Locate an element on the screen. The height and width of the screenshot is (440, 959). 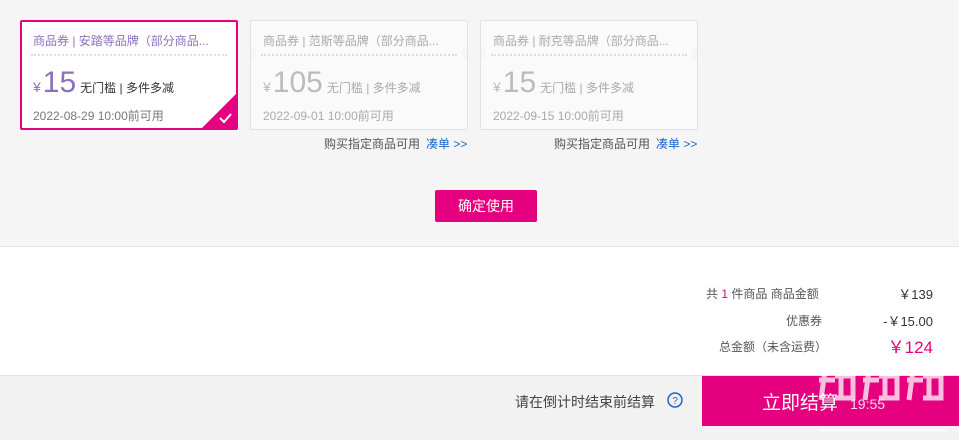
coupon-amount: ¥ 105 无门槛 | 多件多减 is located at coordinates (342, 83).